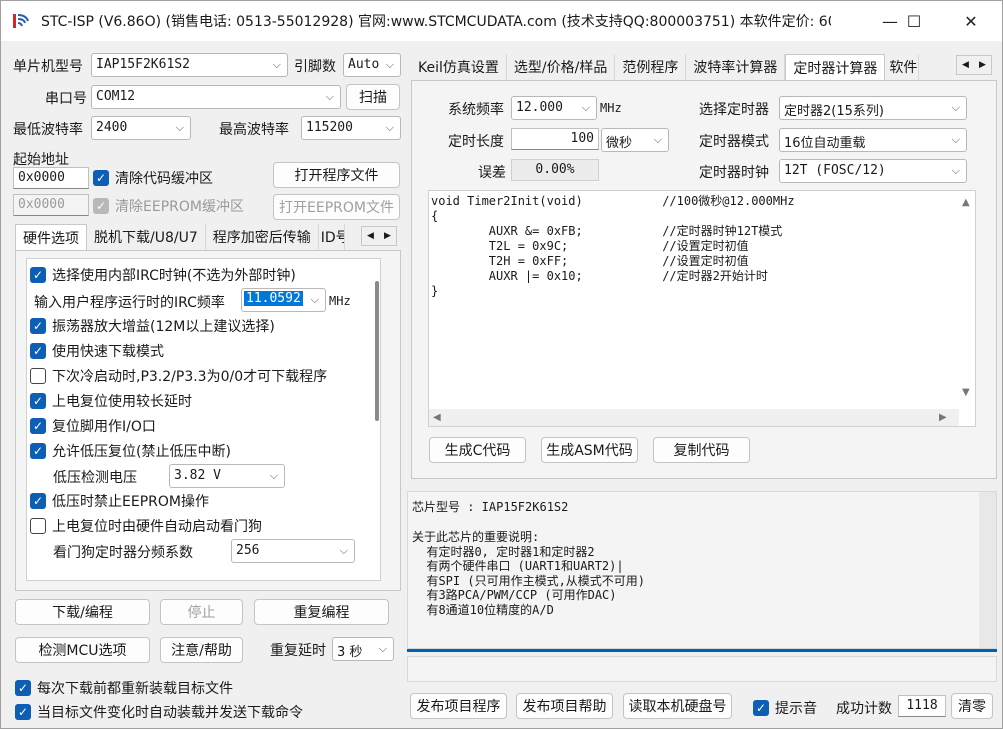 The image size is (1003, 729). What do you see at coordinates (201, 612) in the screenshot?
I see `stop-button: 停止` at bounding box center [201, 612].